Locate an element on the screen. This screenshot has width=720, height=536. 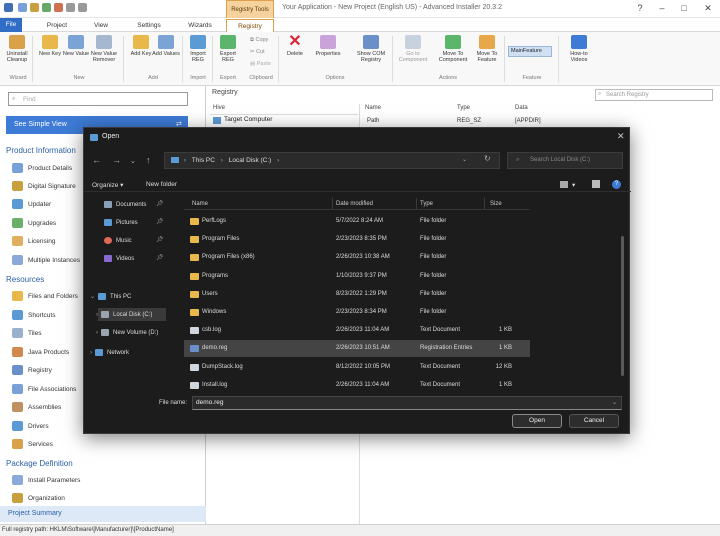
nav-licensing: Licensing is located at coordinates (33, 242).